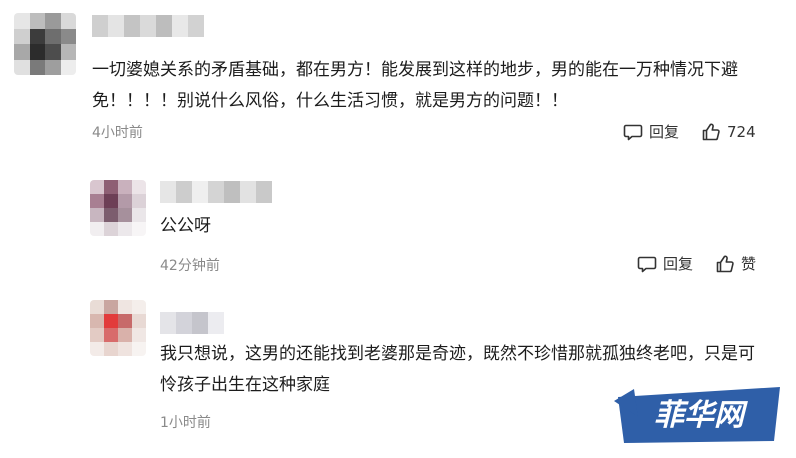 The width and height of the screenshot is (796, 458). Describe the element at coordinates (735, 263) in the screenshot. I see `like-button: 赞` at that location.